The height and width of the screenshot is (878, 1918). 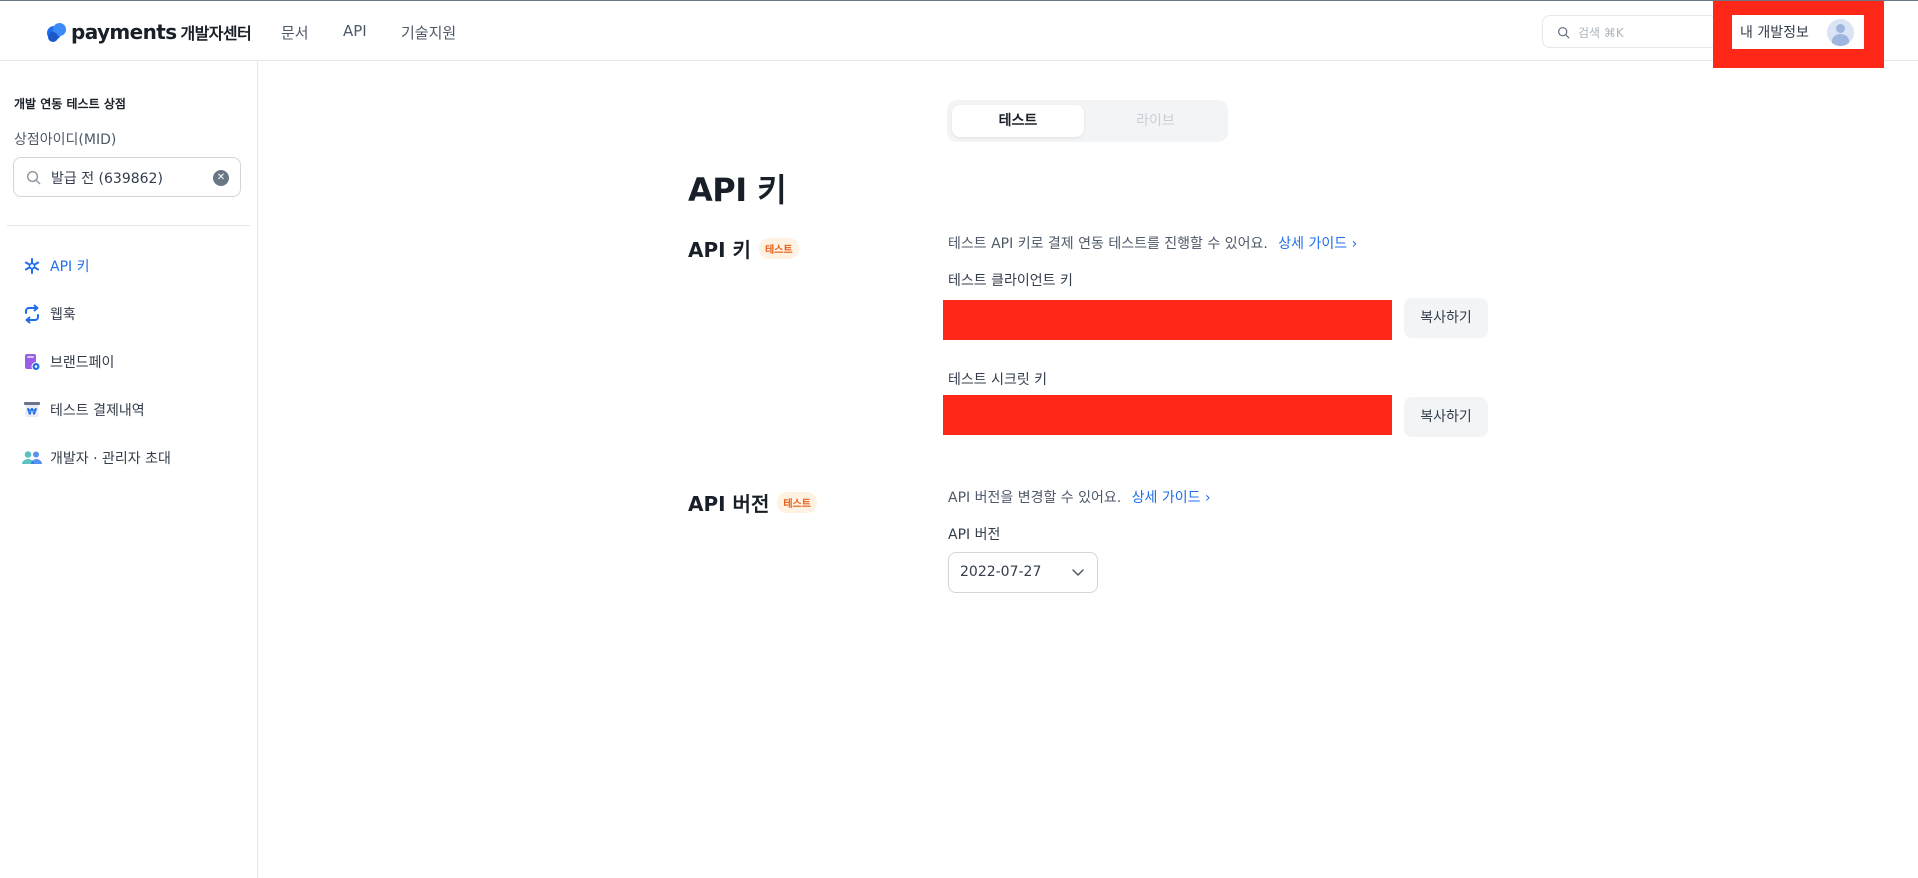 I want to click on brandpay-icon, so click(x=32, y=362).